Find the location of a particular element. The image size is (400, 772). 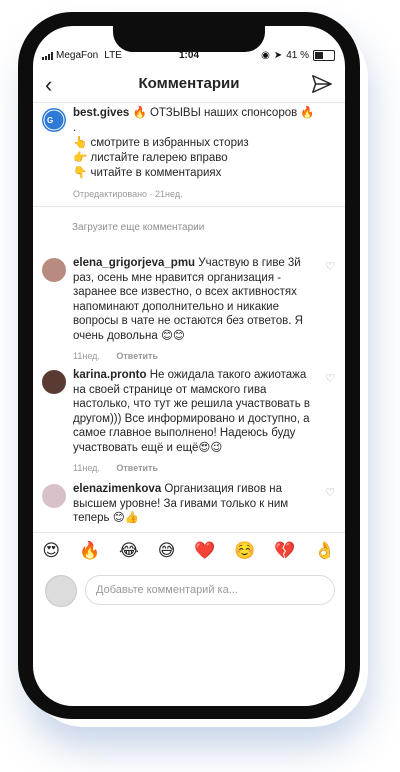

emoji-button: 🔥 is located at coordinates (89, 551).